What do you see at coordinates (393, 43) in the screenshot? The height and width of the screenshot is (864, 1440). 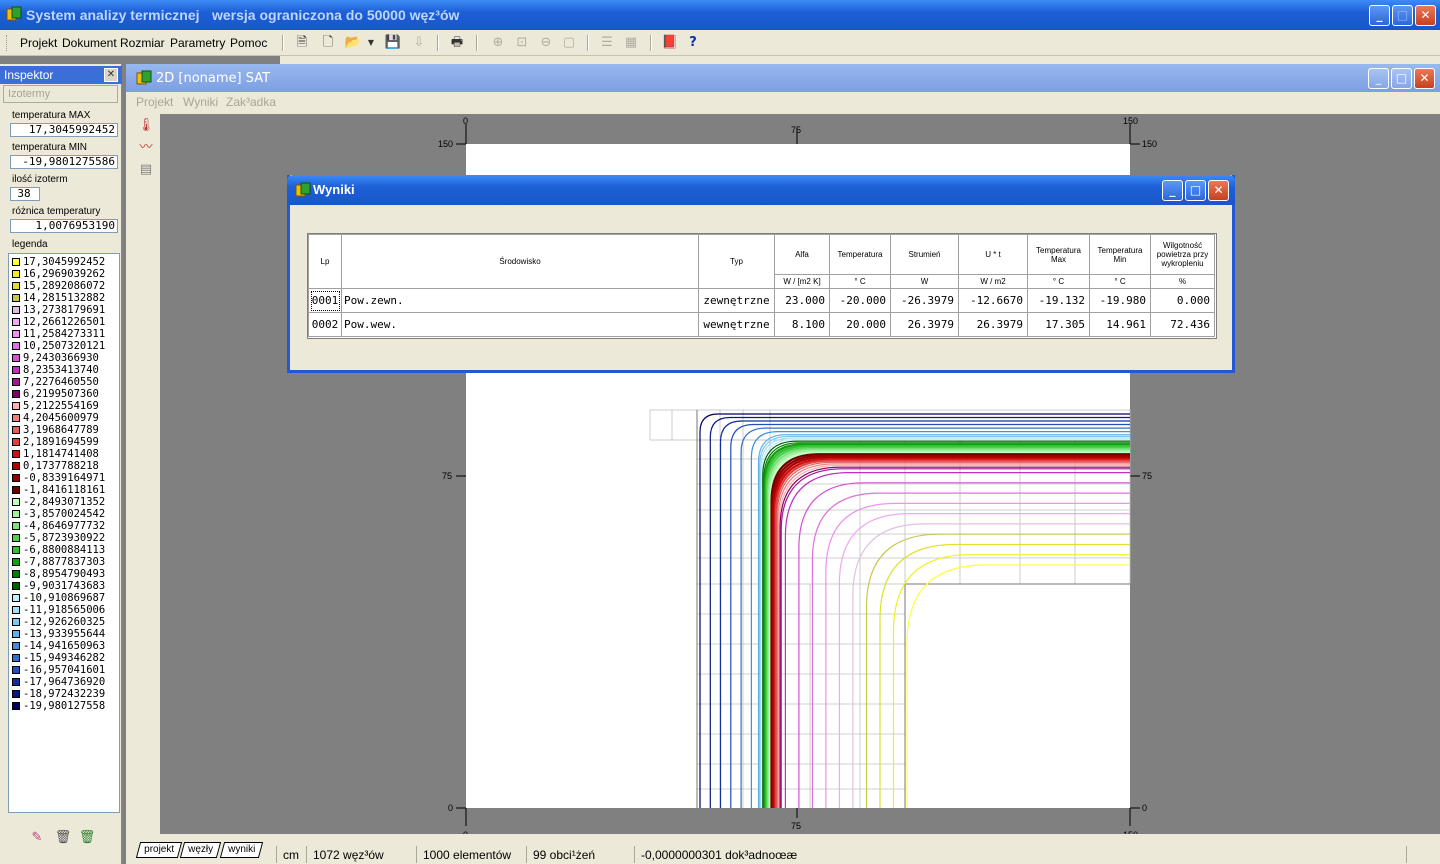 I see `save-icon: 💾` at bounding box center [393, 43].